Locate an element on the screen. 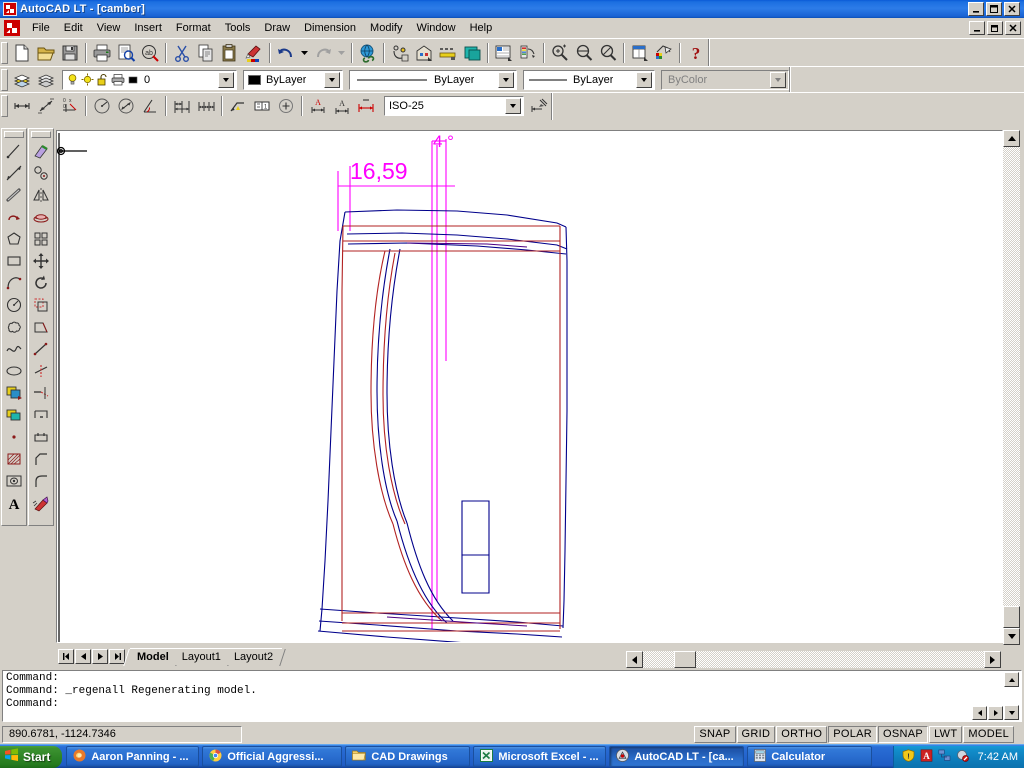 This screenshot has width=1024, height=768. distance-inquiry-icon is located at coordinates (400, 52).